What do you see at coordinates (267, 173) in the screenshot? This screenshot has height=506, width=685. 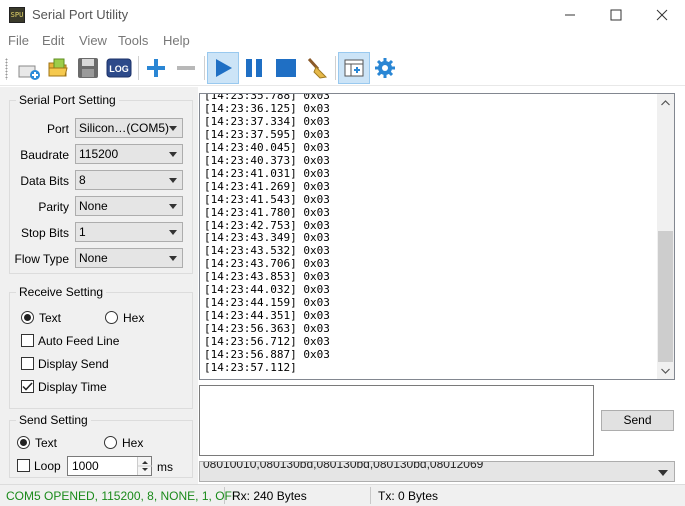 I see `log-line: [14:23:41.031] 0x03` at bounding box center [267, 173].